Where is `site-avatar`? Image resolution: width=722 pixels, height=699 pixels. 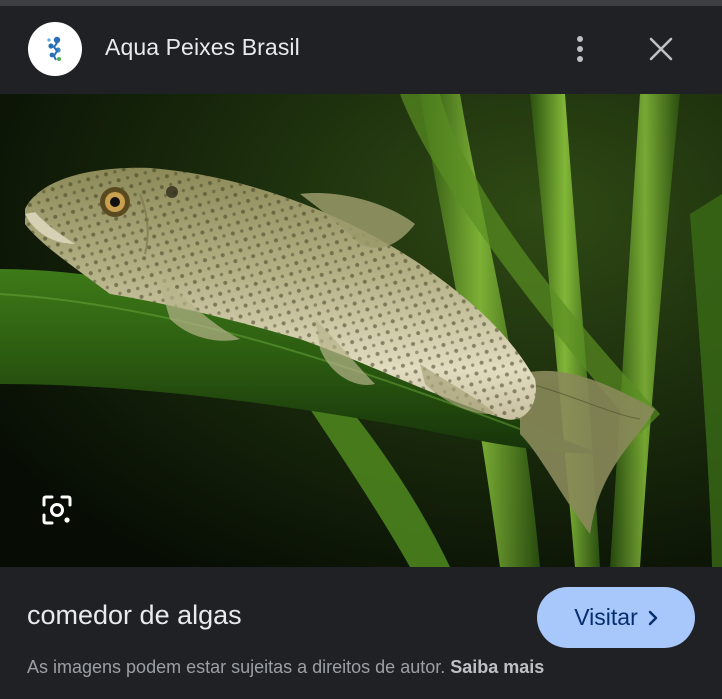 site-avatar is located at coordinates (55, 49).